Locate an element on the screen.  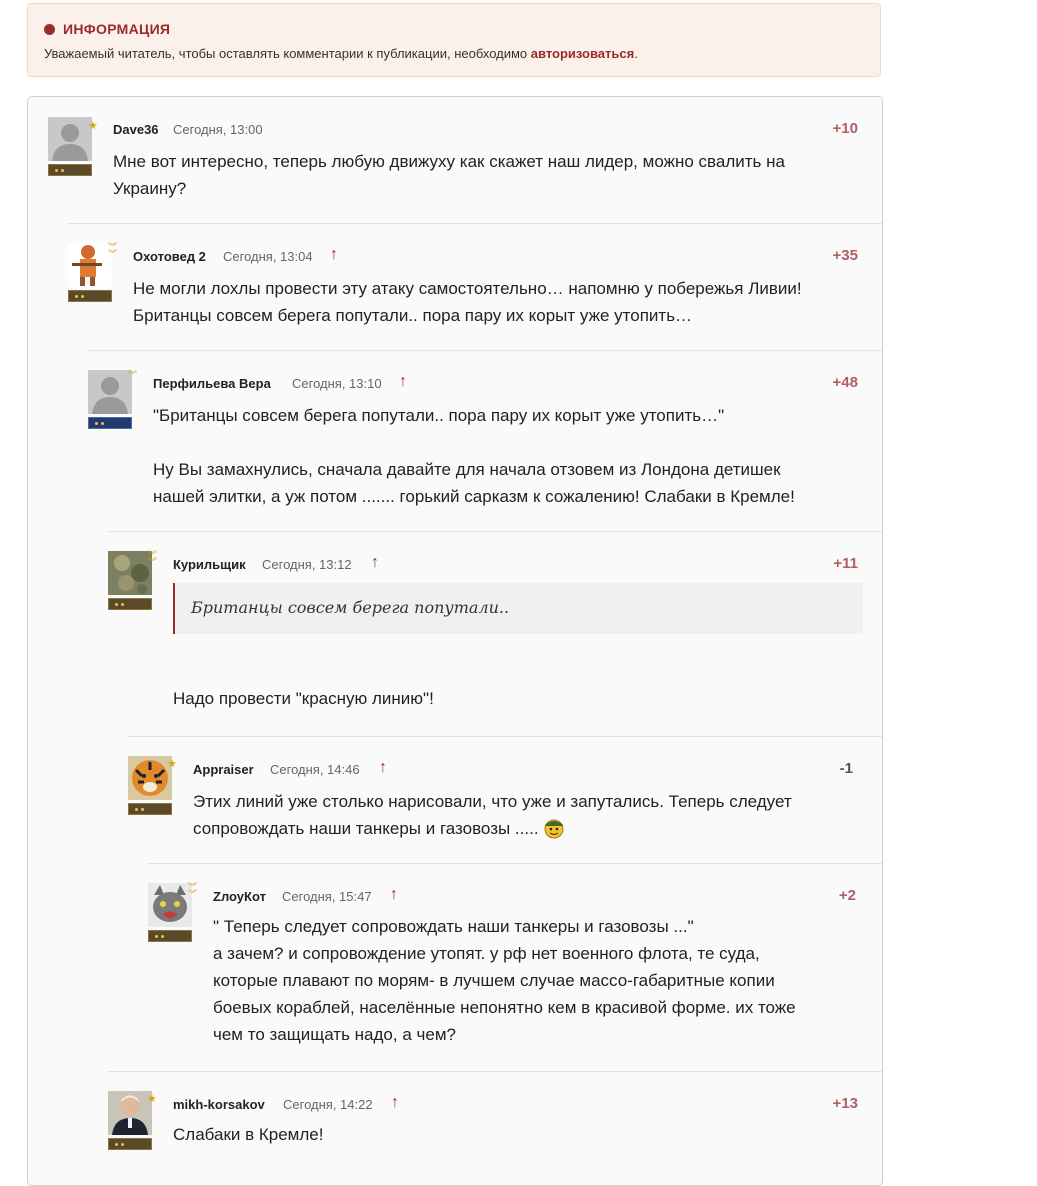
comment-author: Охотовед 2 is located at coordinates (169, 256).